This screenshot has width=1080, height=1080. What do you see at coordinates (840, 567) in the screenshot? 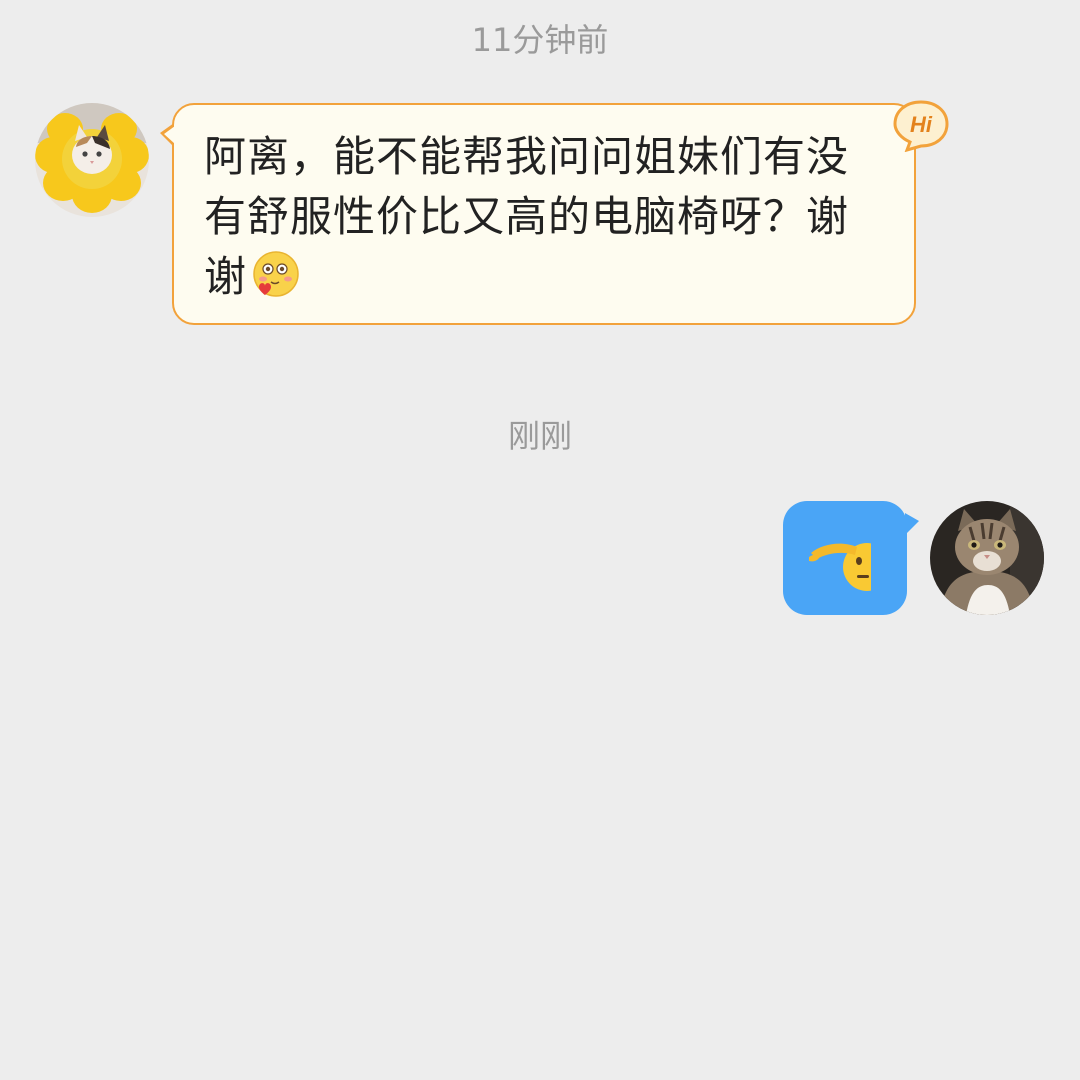
I see `salute-emoji-icon` at bounding box center [840, 567].